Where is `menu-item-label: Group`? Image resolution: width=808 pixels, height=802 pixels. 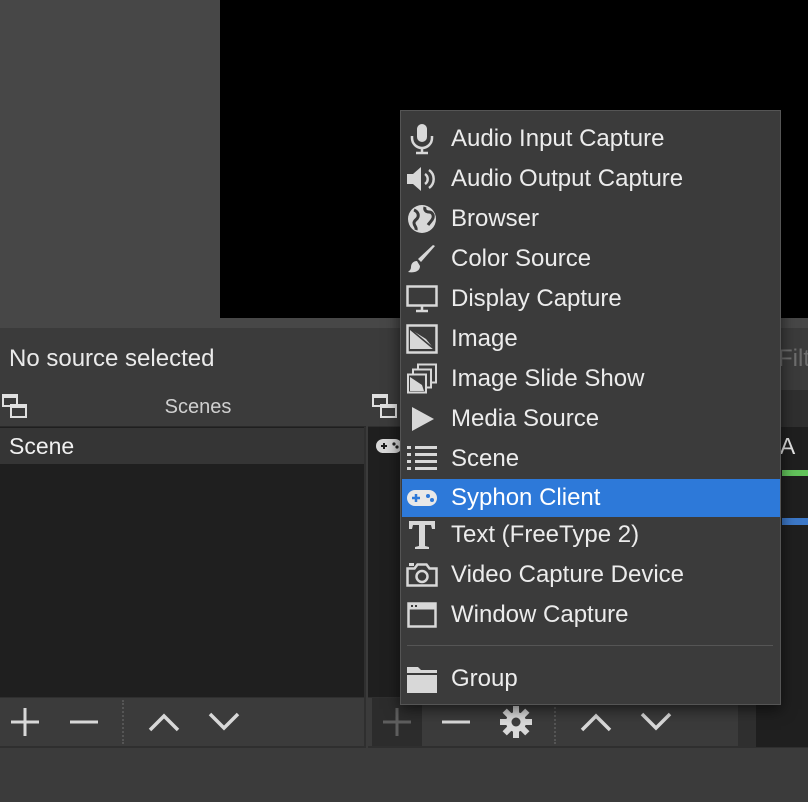 menu-item-label: Group is located at coordinates (484, 678).